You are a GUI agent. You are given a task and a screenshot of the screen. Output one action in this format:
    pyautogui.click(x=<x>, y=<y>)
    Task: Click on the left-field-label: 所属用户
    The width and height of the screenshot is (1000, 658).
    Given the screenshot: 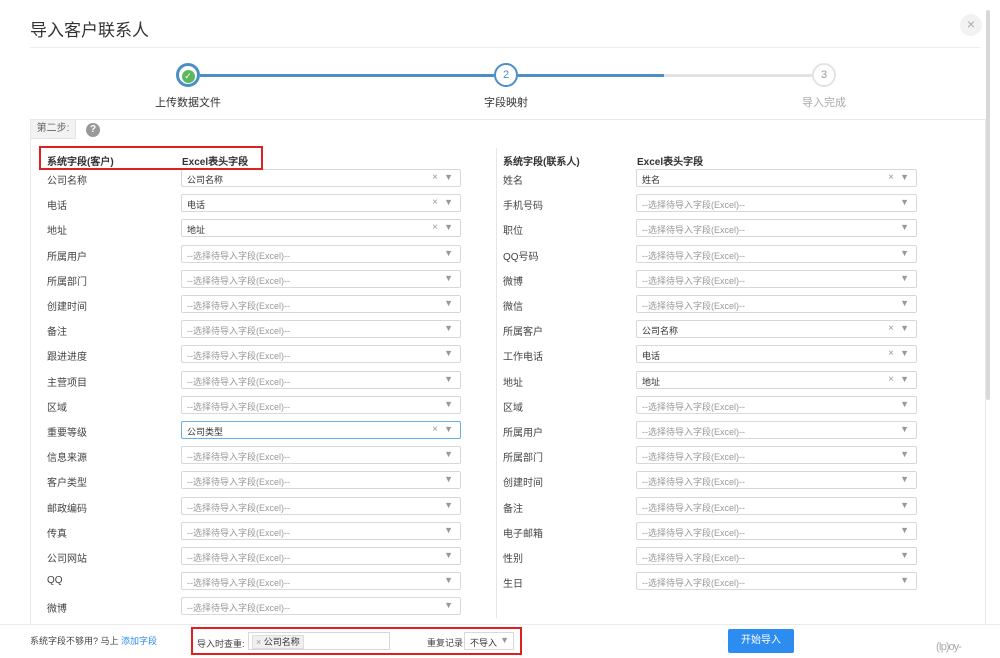 What is the action you would take?
    pyautogui.click(x=67, y=257)
    